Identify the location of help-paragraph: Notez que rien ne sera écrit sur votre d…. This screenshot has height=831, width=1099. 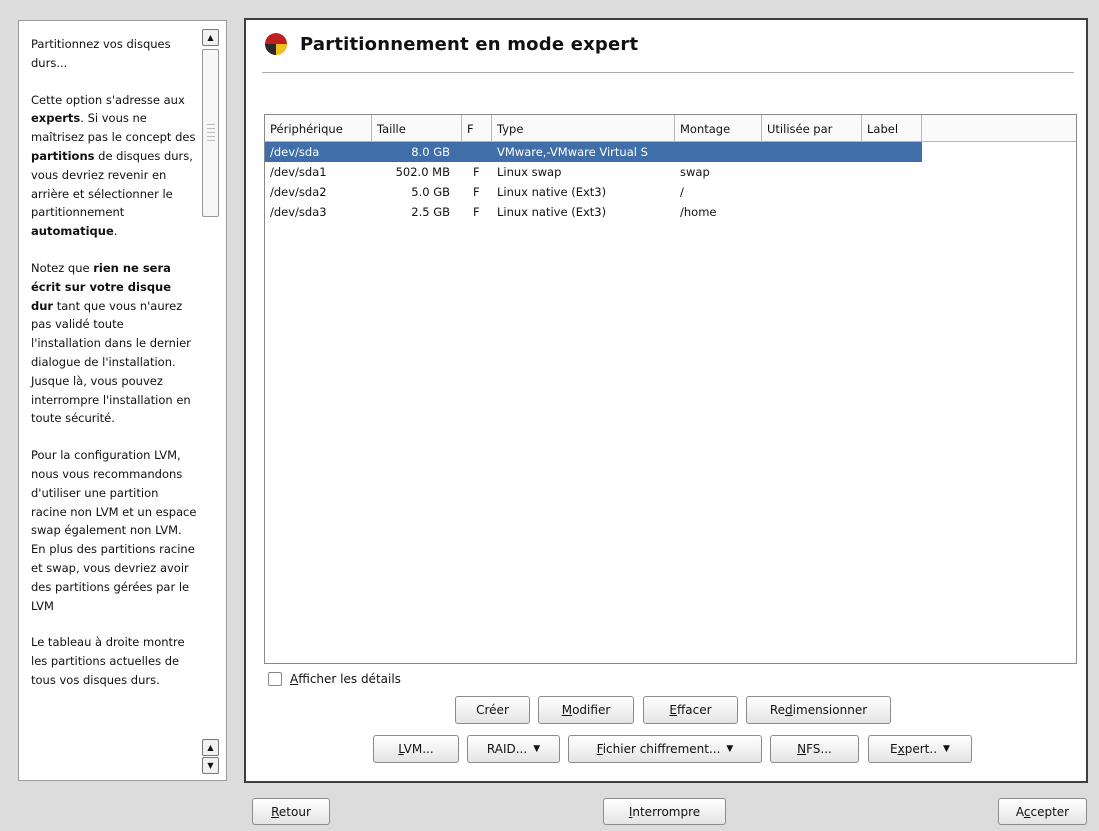
(111, 343).